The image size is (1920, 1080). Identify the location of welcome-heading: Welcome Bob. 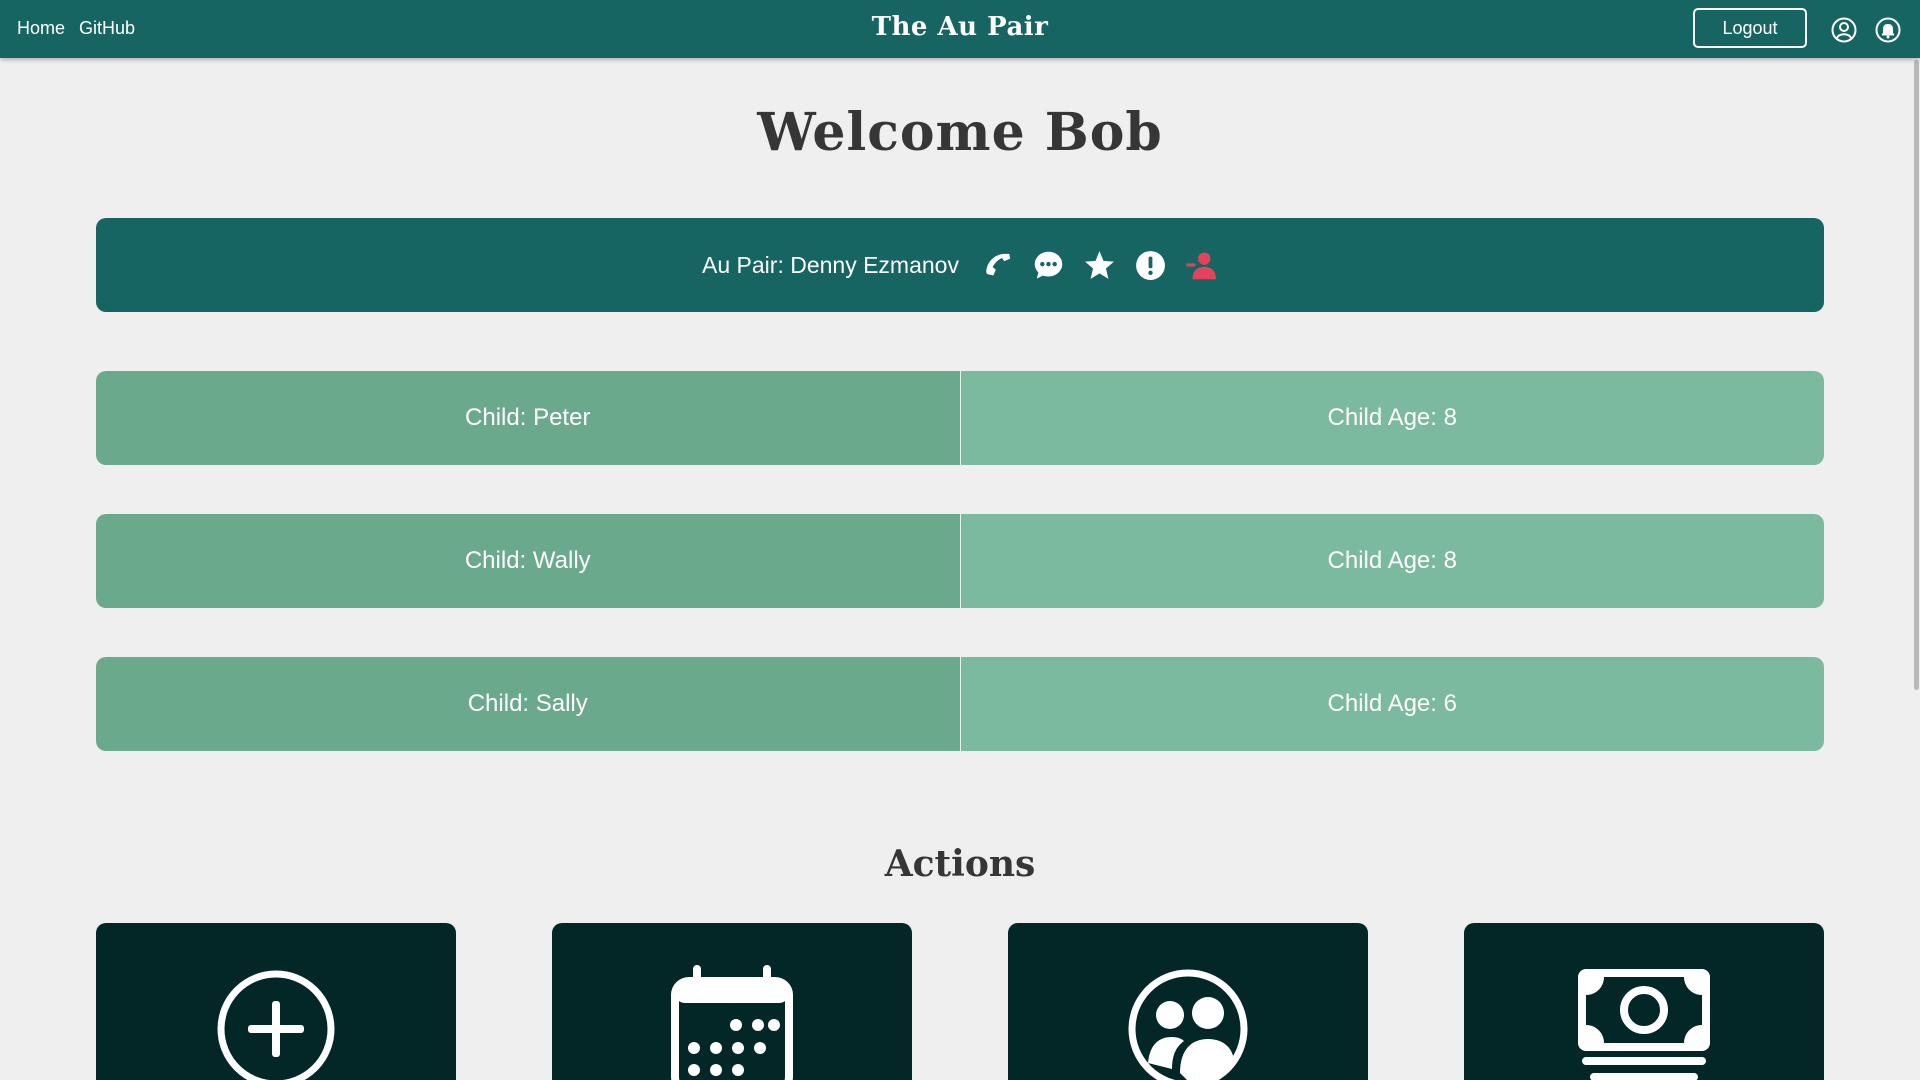
(960, 132).